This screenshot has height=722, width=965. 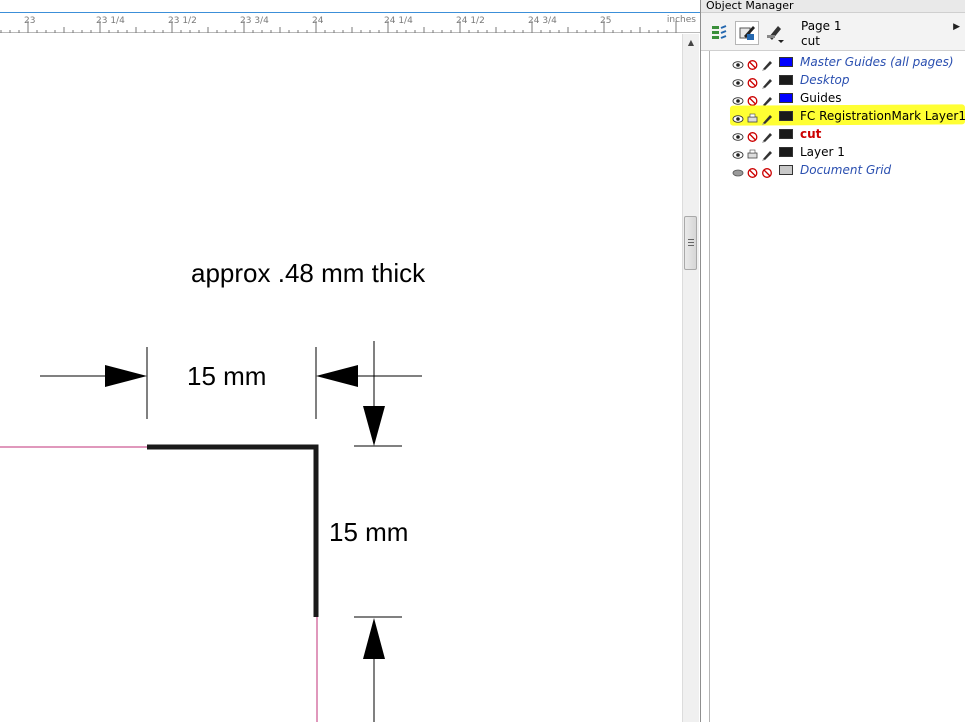 I want to click on layer-row: Layer 1, so click(x=837, y=152).